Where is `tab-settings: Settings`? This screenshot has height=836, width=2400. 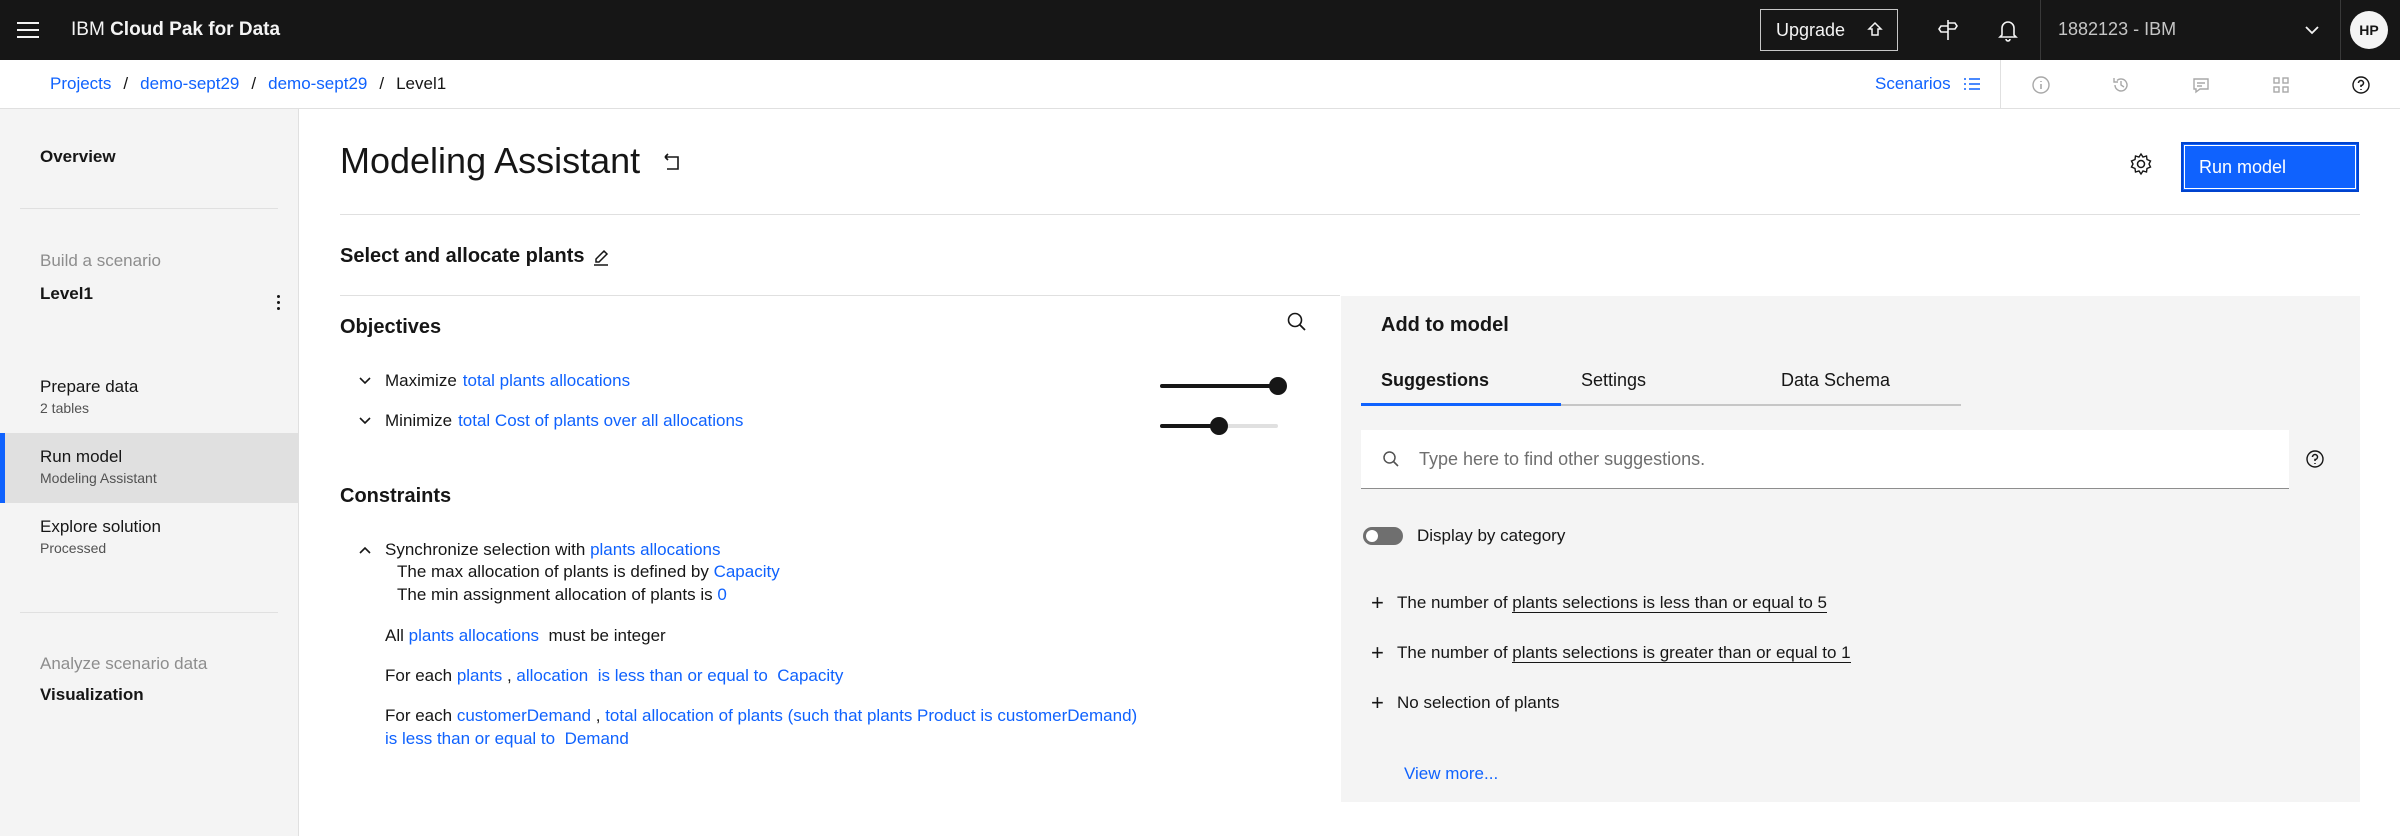
tab-settings: Settings is located at coordinates (1661, 381).